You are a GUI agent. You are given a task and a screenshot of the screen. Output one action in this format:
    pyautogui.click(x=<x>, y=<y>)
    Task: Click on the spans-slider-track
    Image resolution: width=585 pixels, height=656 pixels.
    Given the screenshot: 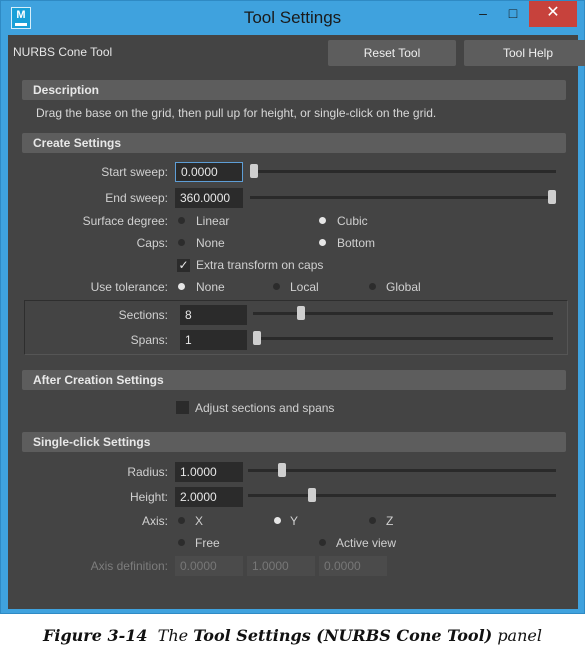 What is the action you would take?
    pyautogui.click(x=403, y=338)
    